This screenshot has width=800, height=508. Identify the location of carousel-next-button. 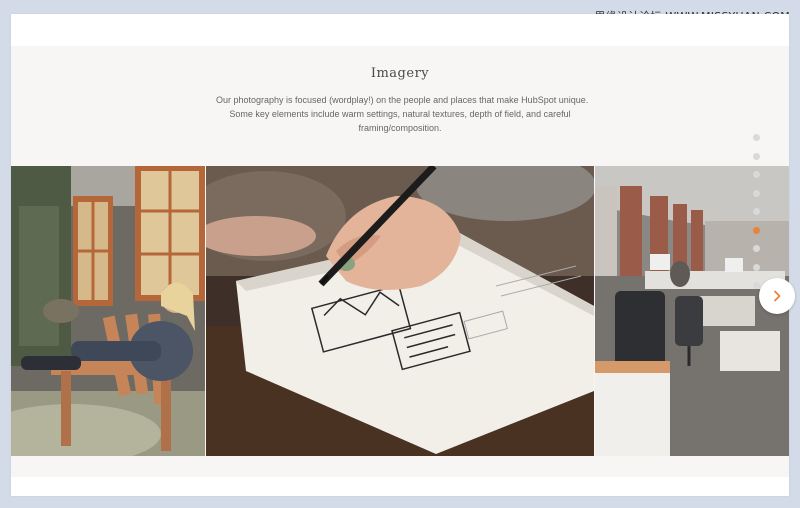
(777, 296).